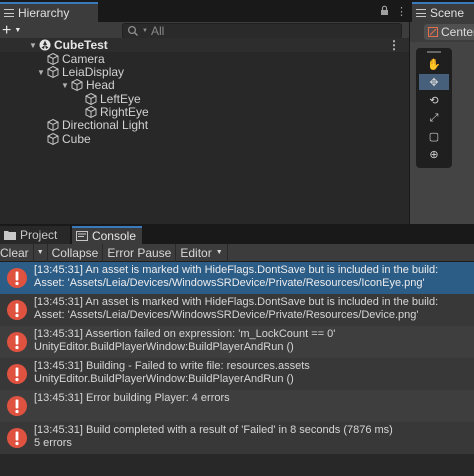 The height and width of the screenshot is (476, 474). What do you see at coordinates (45, 45) in the screenshot?
I see `unity-scene-icon` at bounding box center [45, 45].